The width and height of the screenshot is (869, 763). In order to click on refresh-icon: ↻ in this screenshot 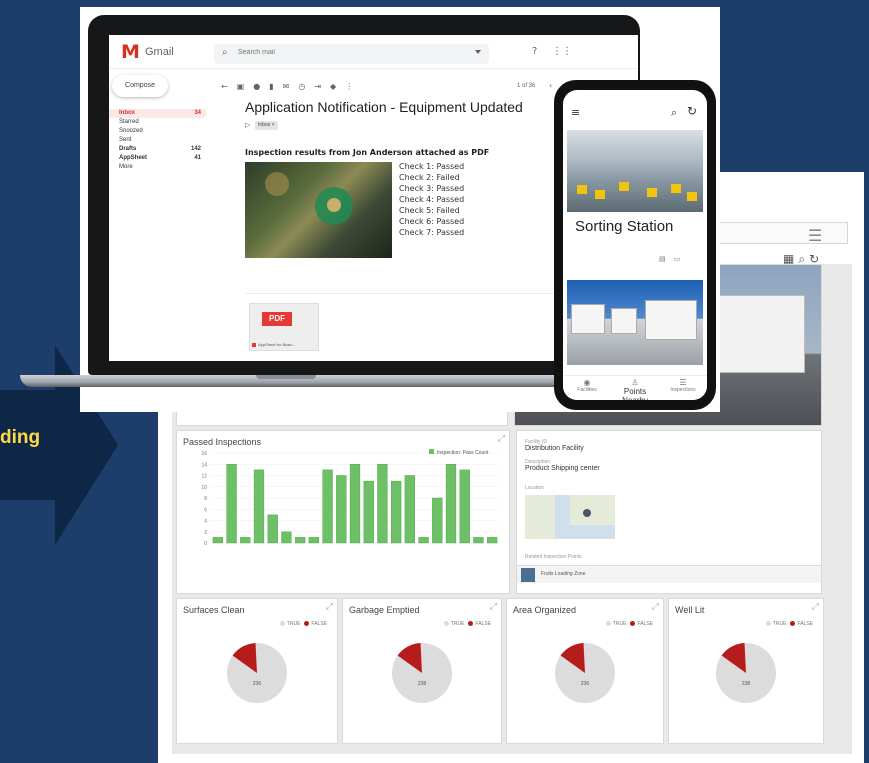, I will do `click(692, 111)`.